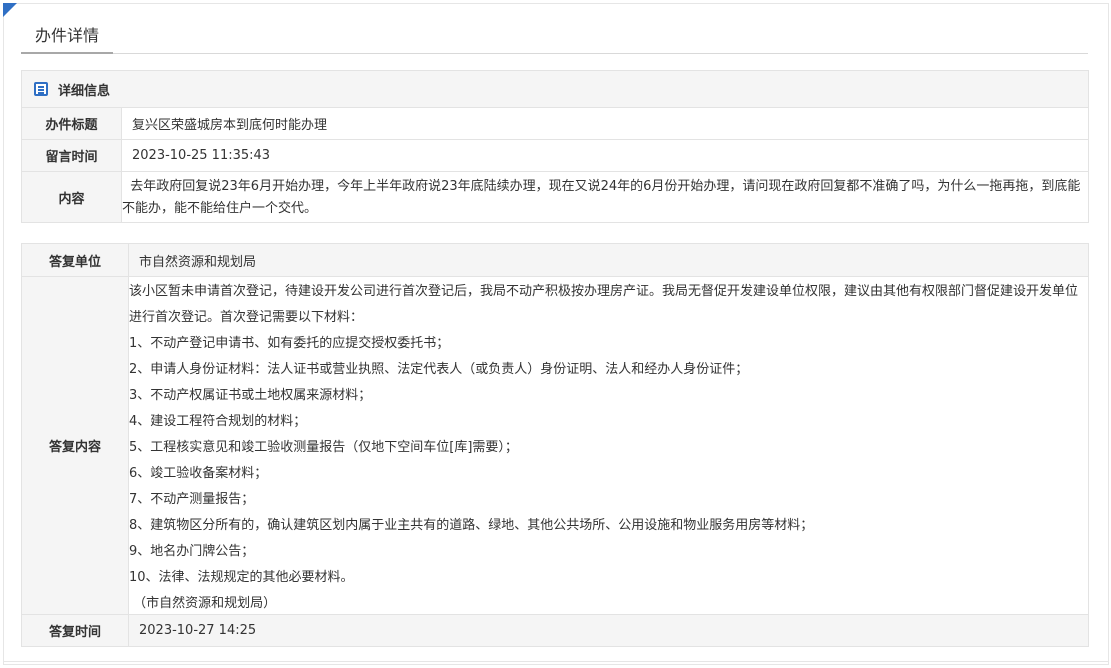  Describe the element at coordinates (201, 155) in the screenshot. I see `message-time-value: 2023-10-25 11:35:43` at that location.